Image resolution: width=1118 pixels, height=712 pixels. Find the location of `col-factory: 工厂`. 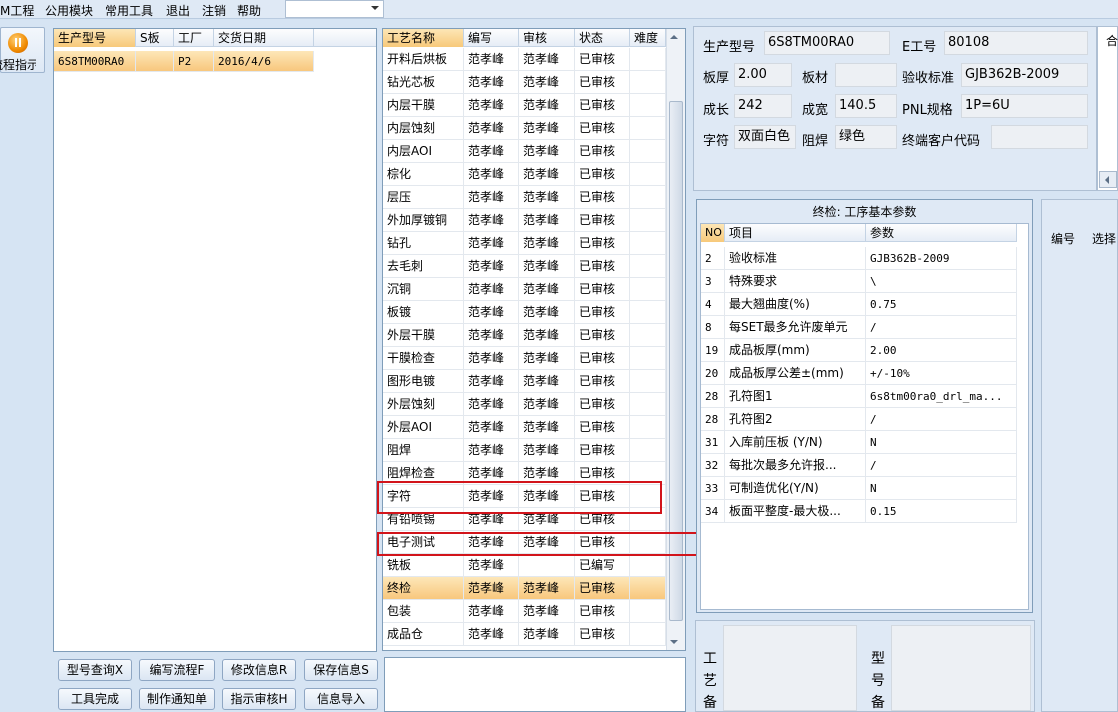

col-factory: 工厂 is located at coordinates (194, 38).